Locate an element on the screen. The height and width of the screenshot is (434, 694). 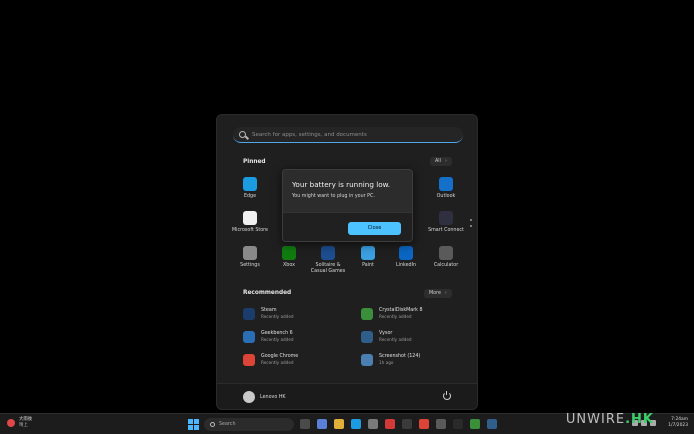
watermark: UNWIRE.HK is located at coordinates (610, 419).